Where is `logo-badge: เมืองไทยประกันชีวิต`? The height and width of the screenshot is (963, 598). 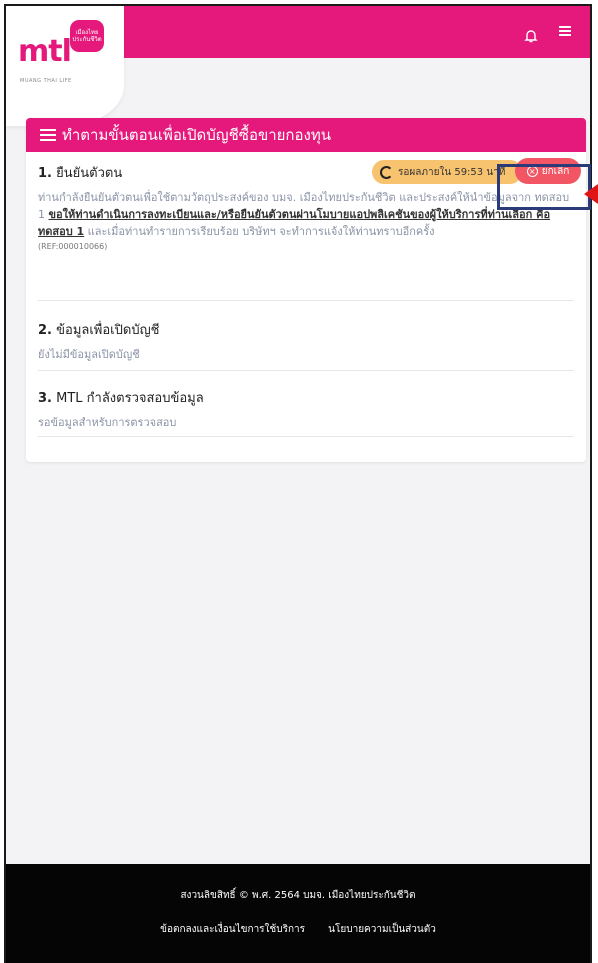 logo-badge: เมืองไทยประกันชีวิต is located at coordinates (87, 36).